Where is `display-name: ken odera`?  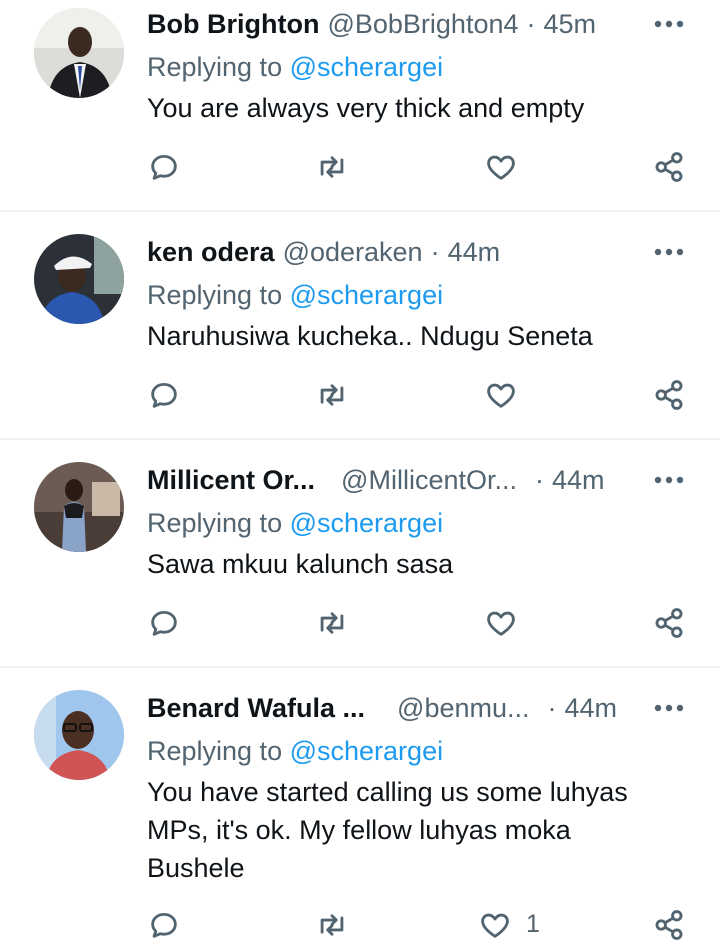 display-name: ken odera is located at coordinates (211, 252).